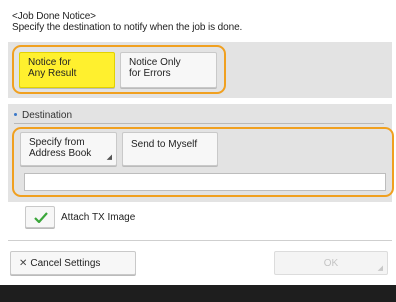 The image size is (396, 302). I want to click on send-to-myself-label: Send to Myself, so click(164, 144).